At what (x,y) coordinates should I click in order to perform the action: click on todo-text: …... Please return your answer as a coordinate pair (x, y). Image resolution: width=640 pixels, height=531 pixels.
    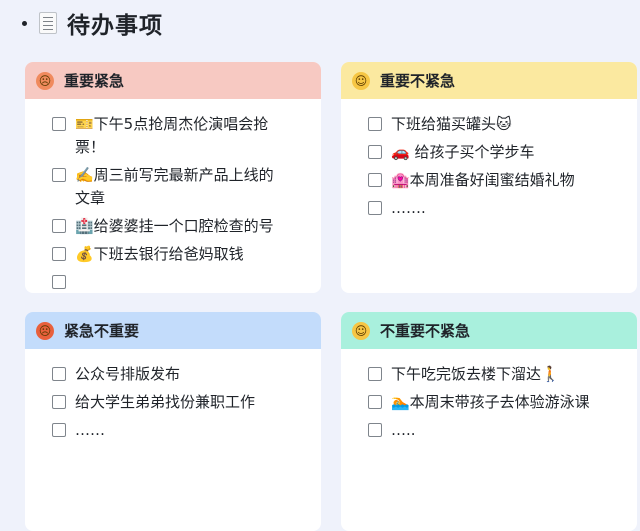
    Looking at the image, I should click on (511, 430).